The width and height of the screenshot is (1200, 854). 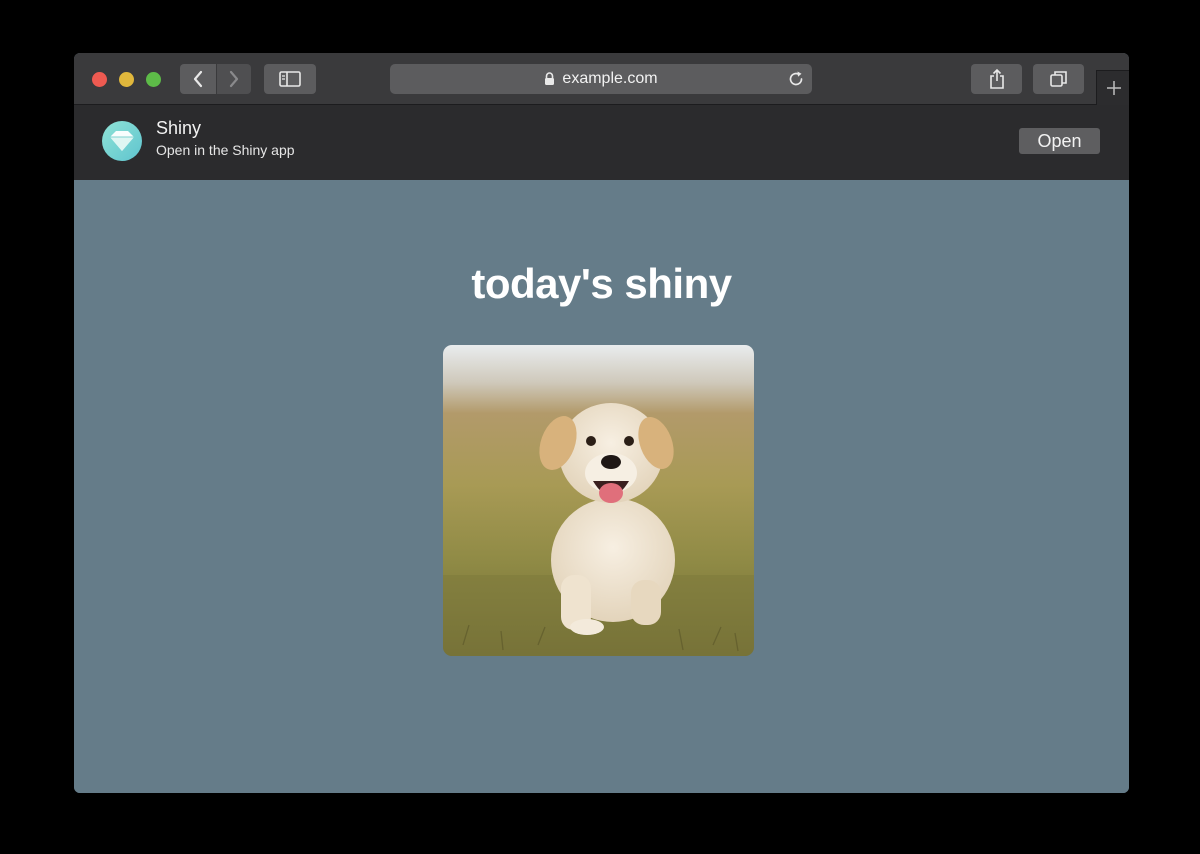 I want to click on browser-toolbar: example.com, so click(x=601, y=79).